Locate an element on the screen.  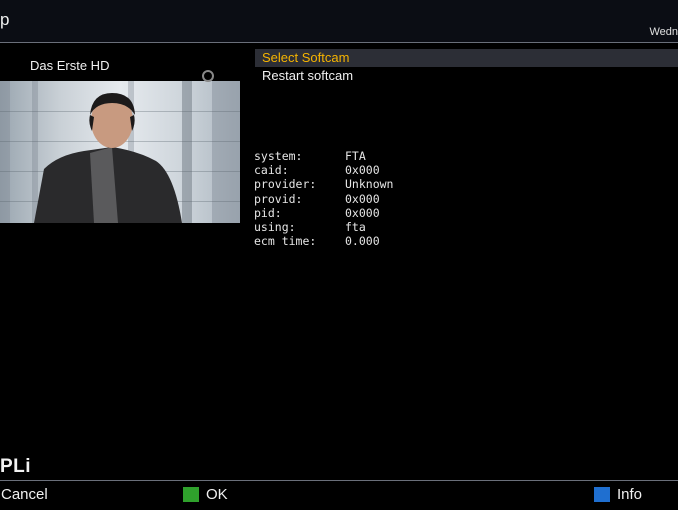
date-clock: Wedn is located at coordinates (663, 32).